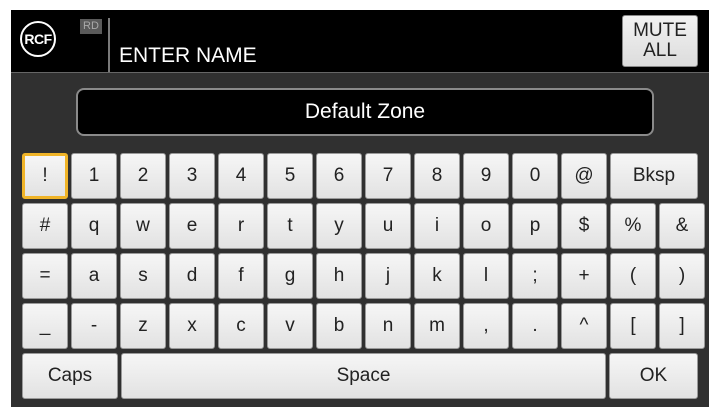 This screenshot has height=407, width=709. I want to click on name-input: Default Zone, so click(365, 112).